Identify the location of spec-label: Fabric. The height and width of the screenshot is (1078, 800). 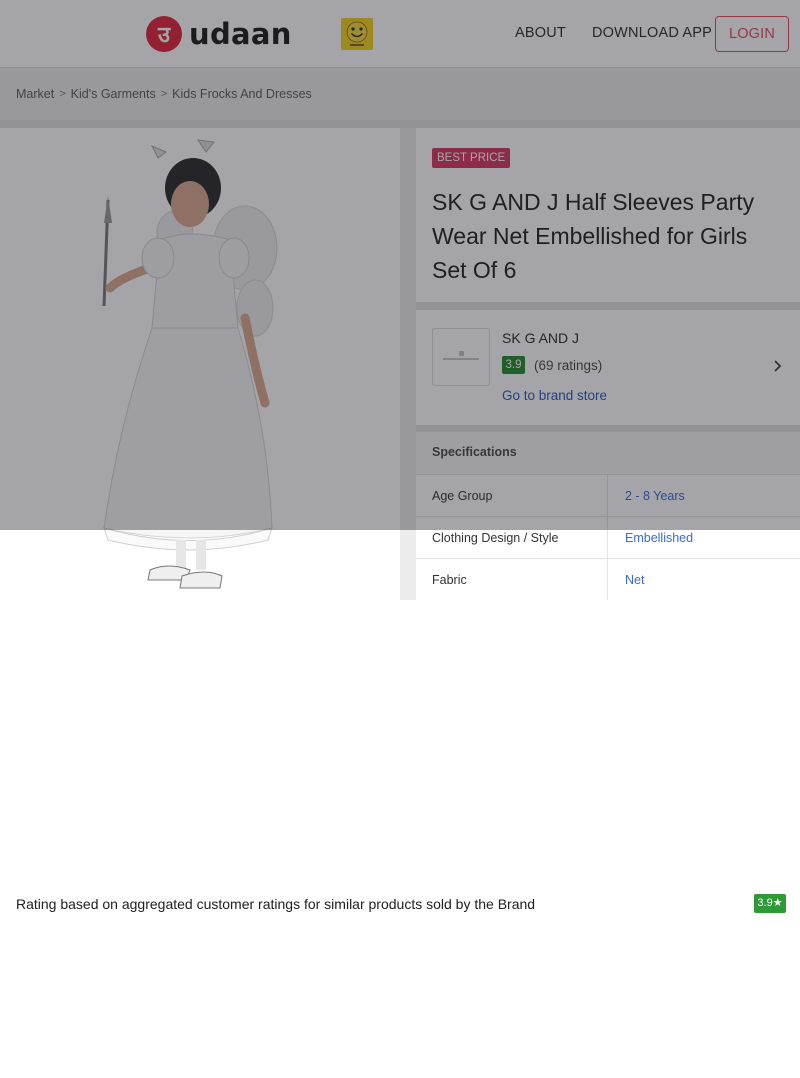
(449, 580).